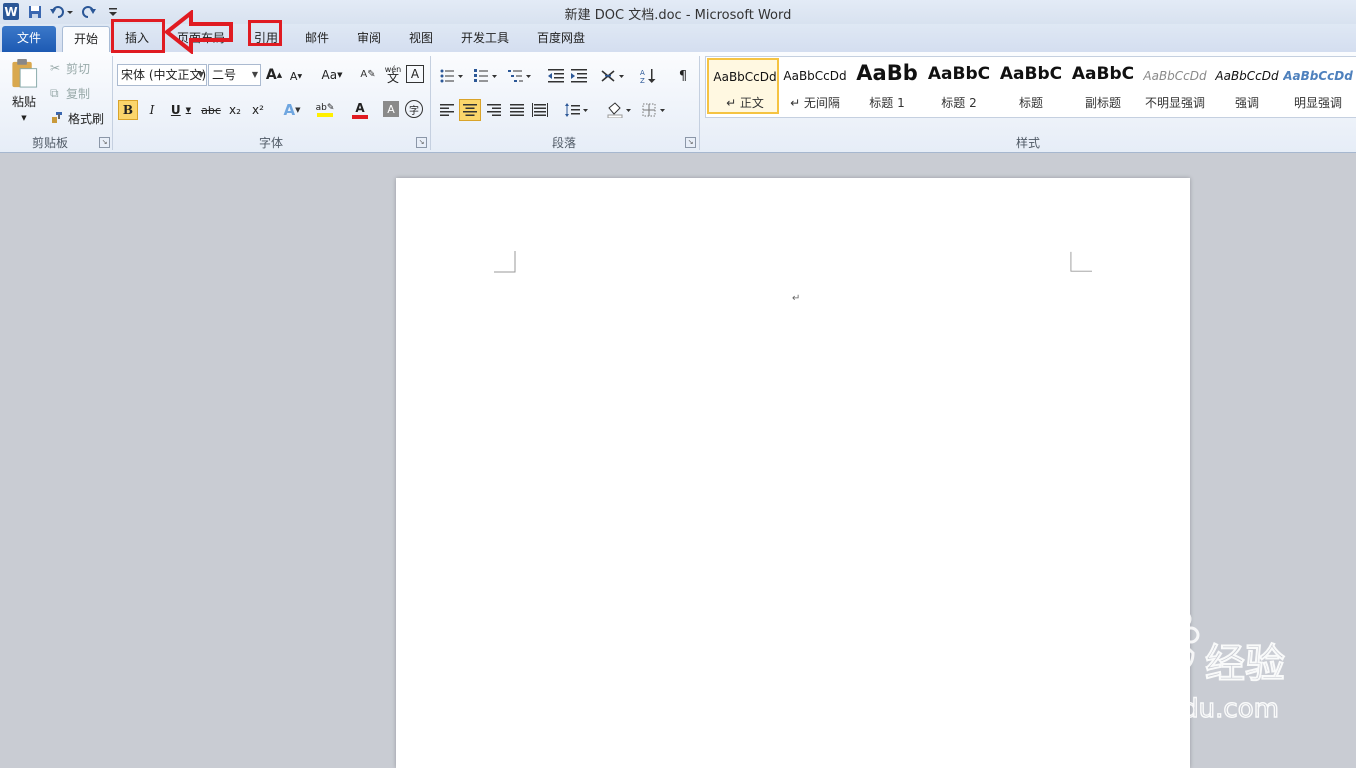 This screenshot has width=1356, height=768. Describe the element at coordinates (11, 11) in the screenshot. I see `word-app-icon: W` at that location.